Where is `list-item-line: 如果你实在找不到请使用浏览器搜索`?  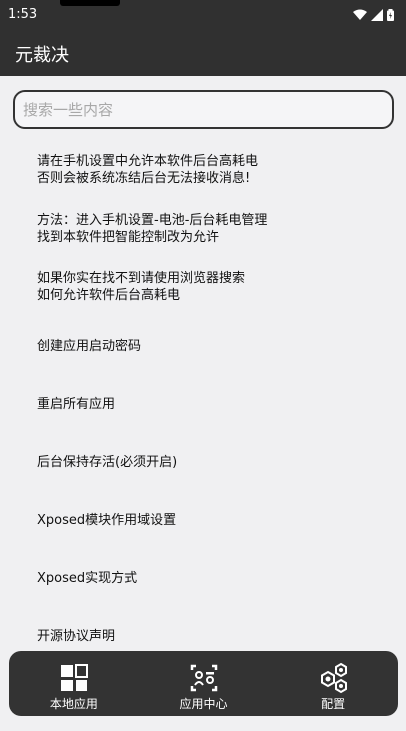 list-item-line: 如果你实在找不到请使用浏览器搜索 is located at coordinates (141, 278).